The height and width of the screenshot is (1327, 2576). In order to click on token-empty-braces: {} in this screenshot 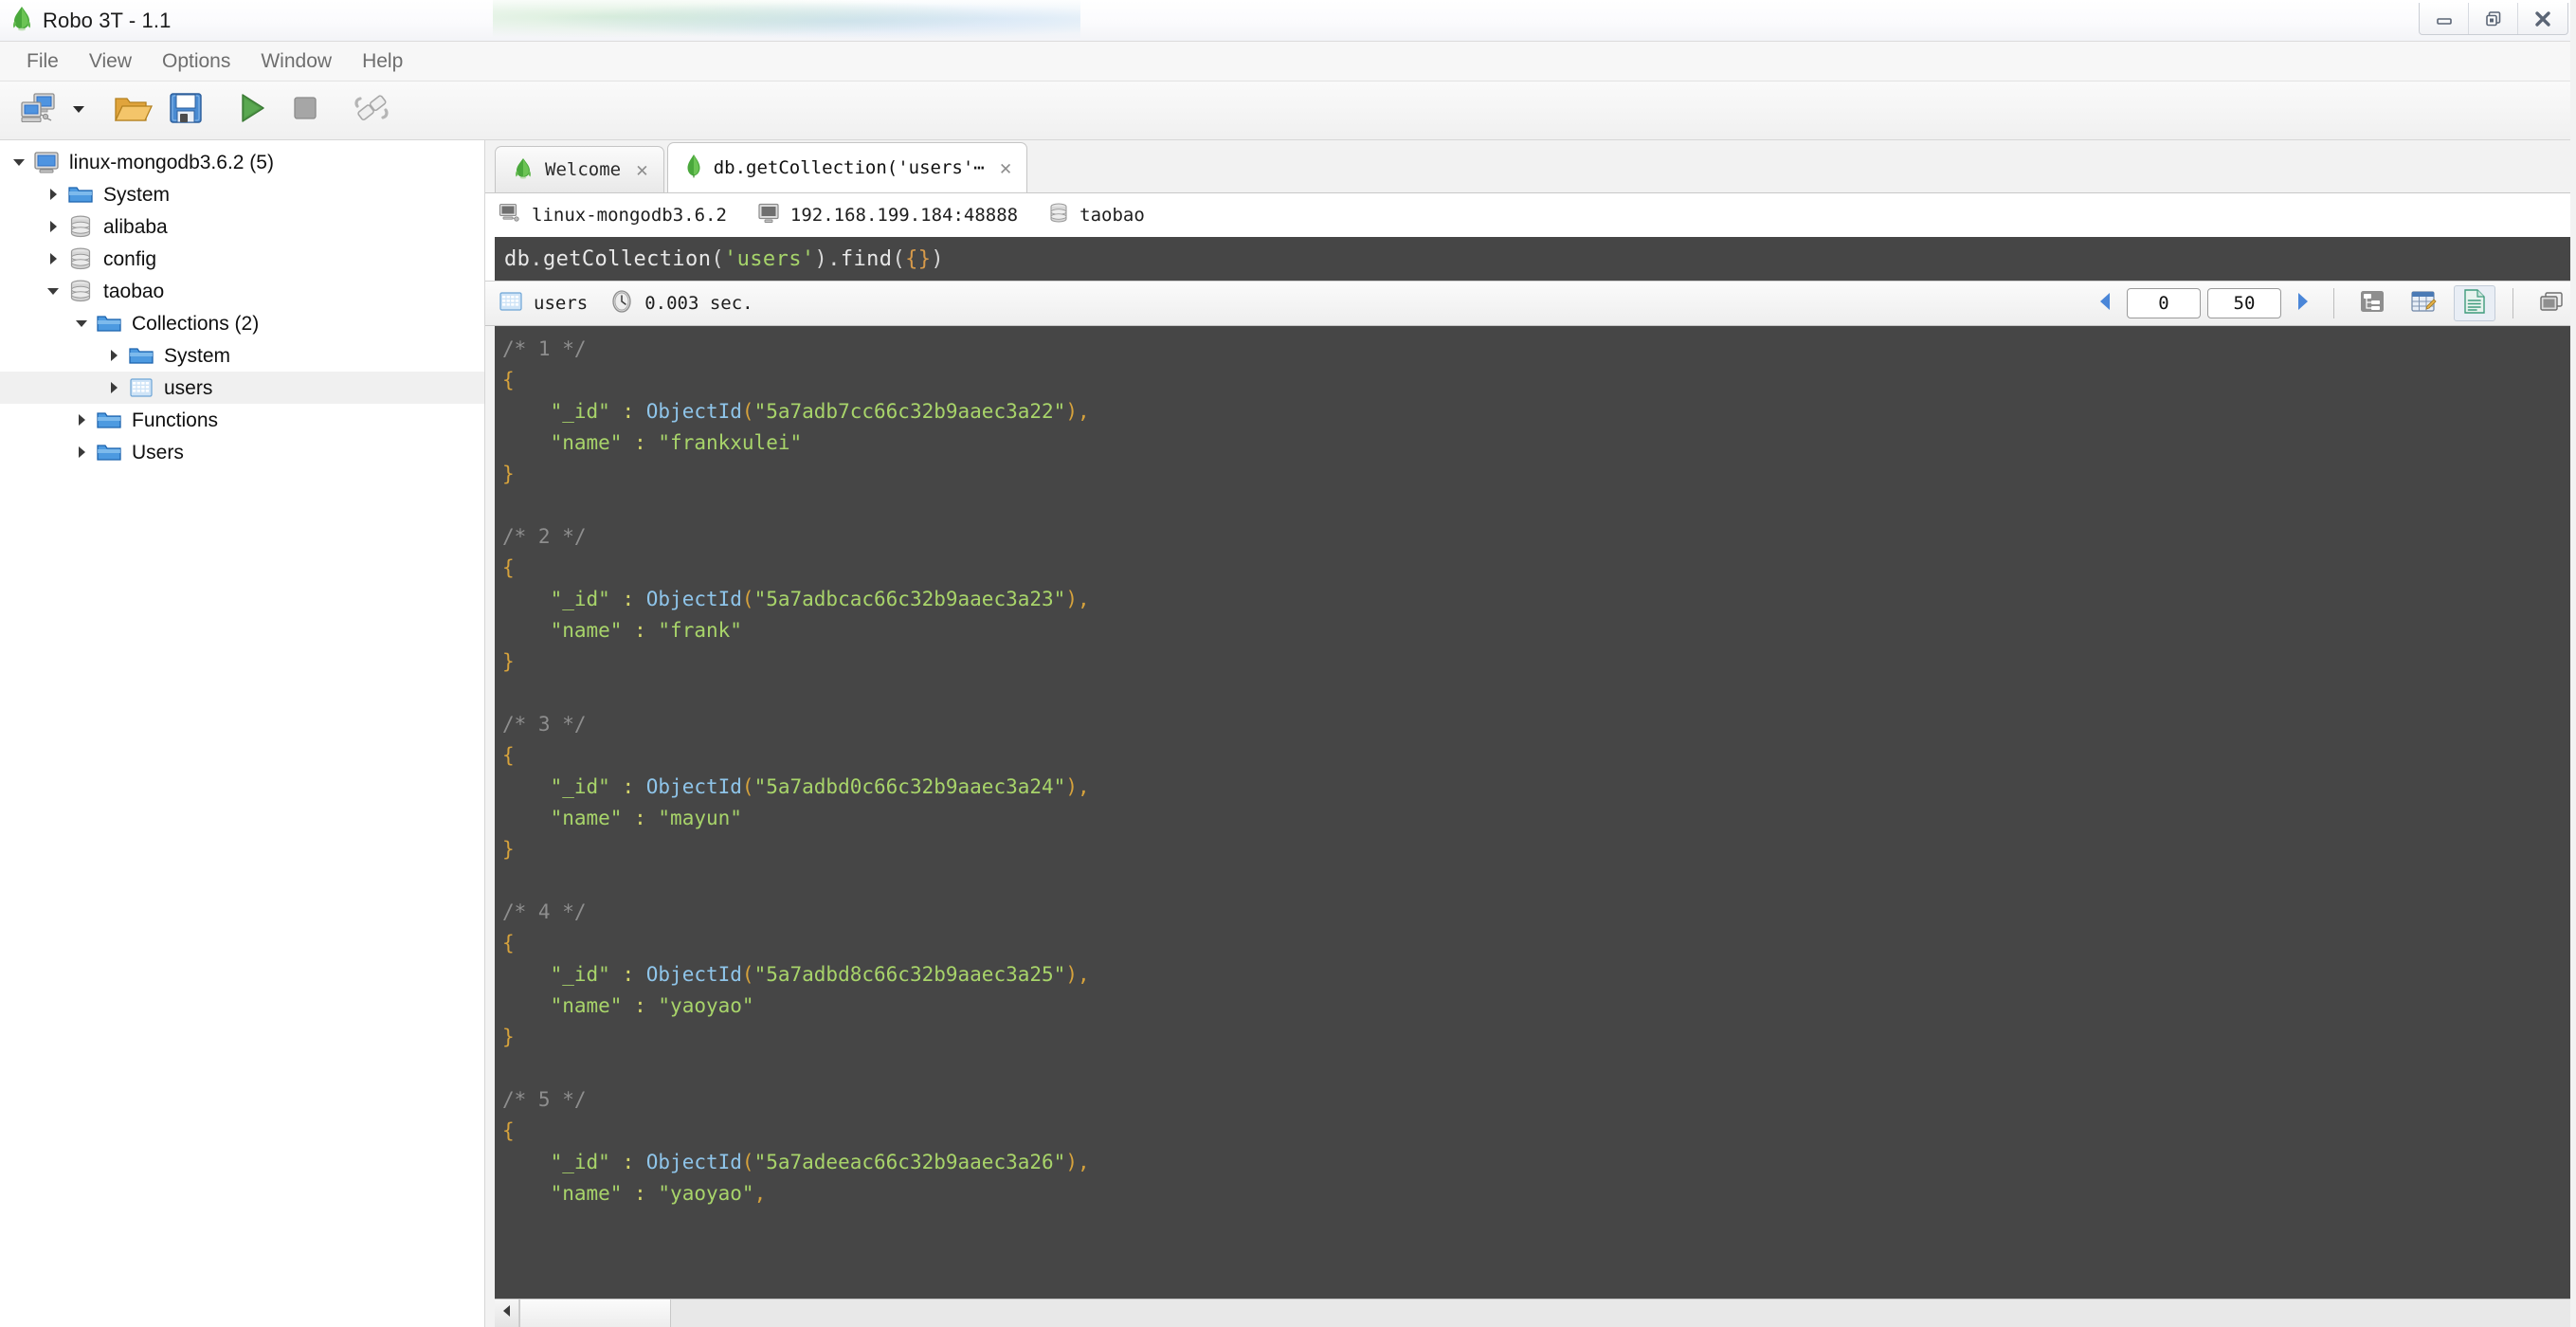, I will do `click(918, 258)`.